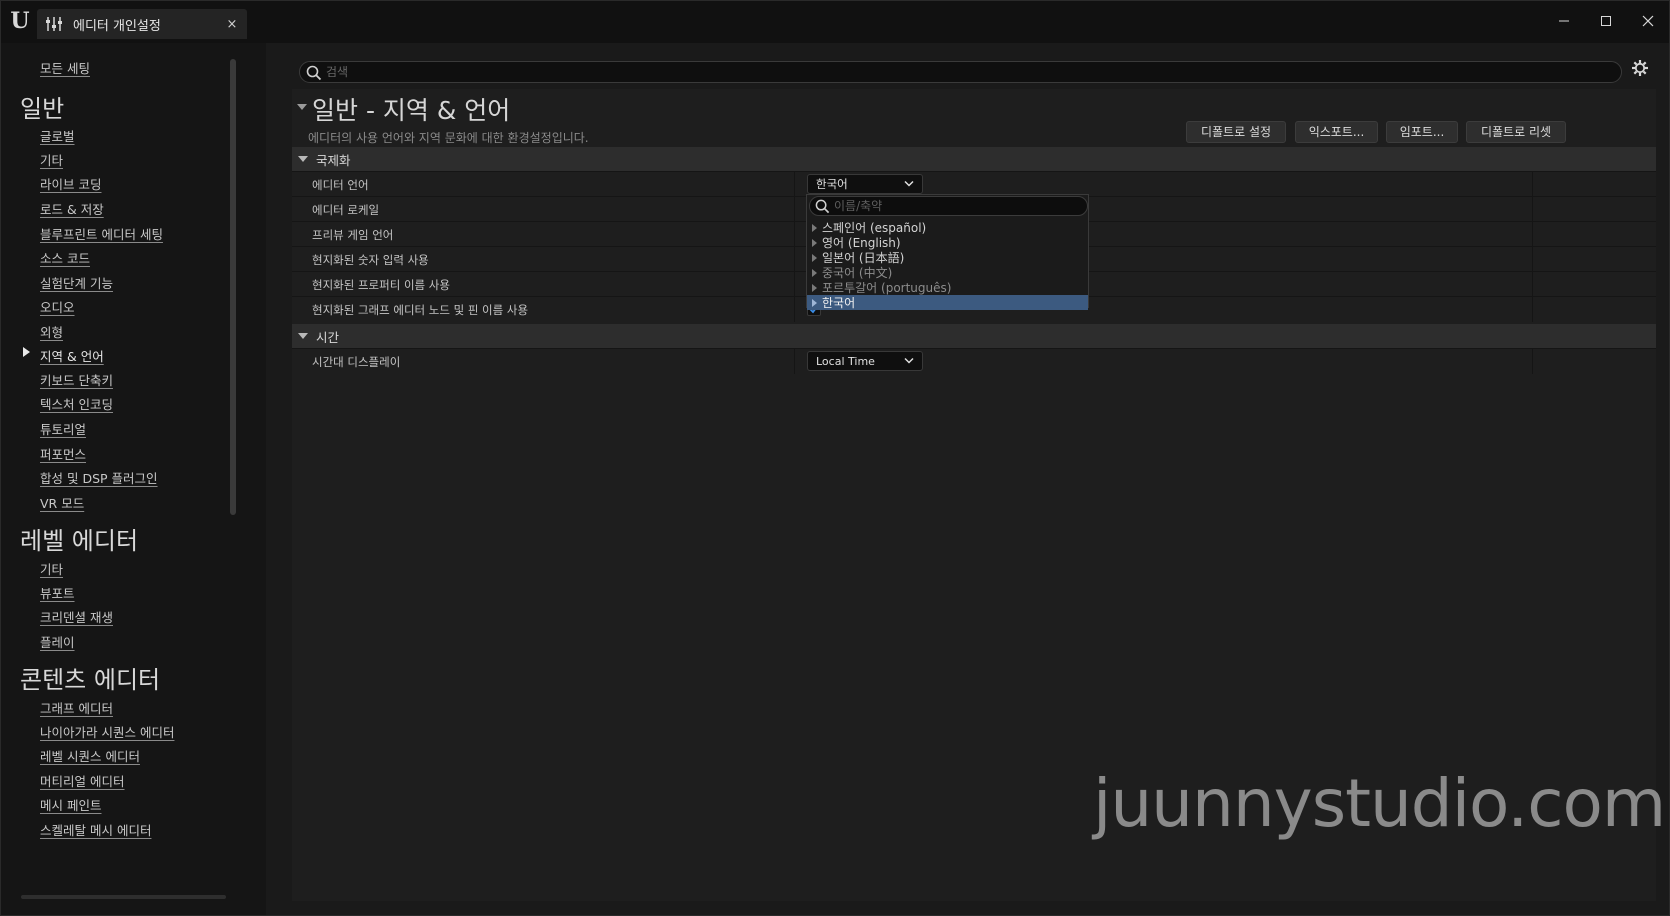 The width and height of the screenshot is (1670, 916). What do you see at coordinates (233, 287) in the screenshot?
I see `sidebar-scrollbar` at bounding box center [233, 287].